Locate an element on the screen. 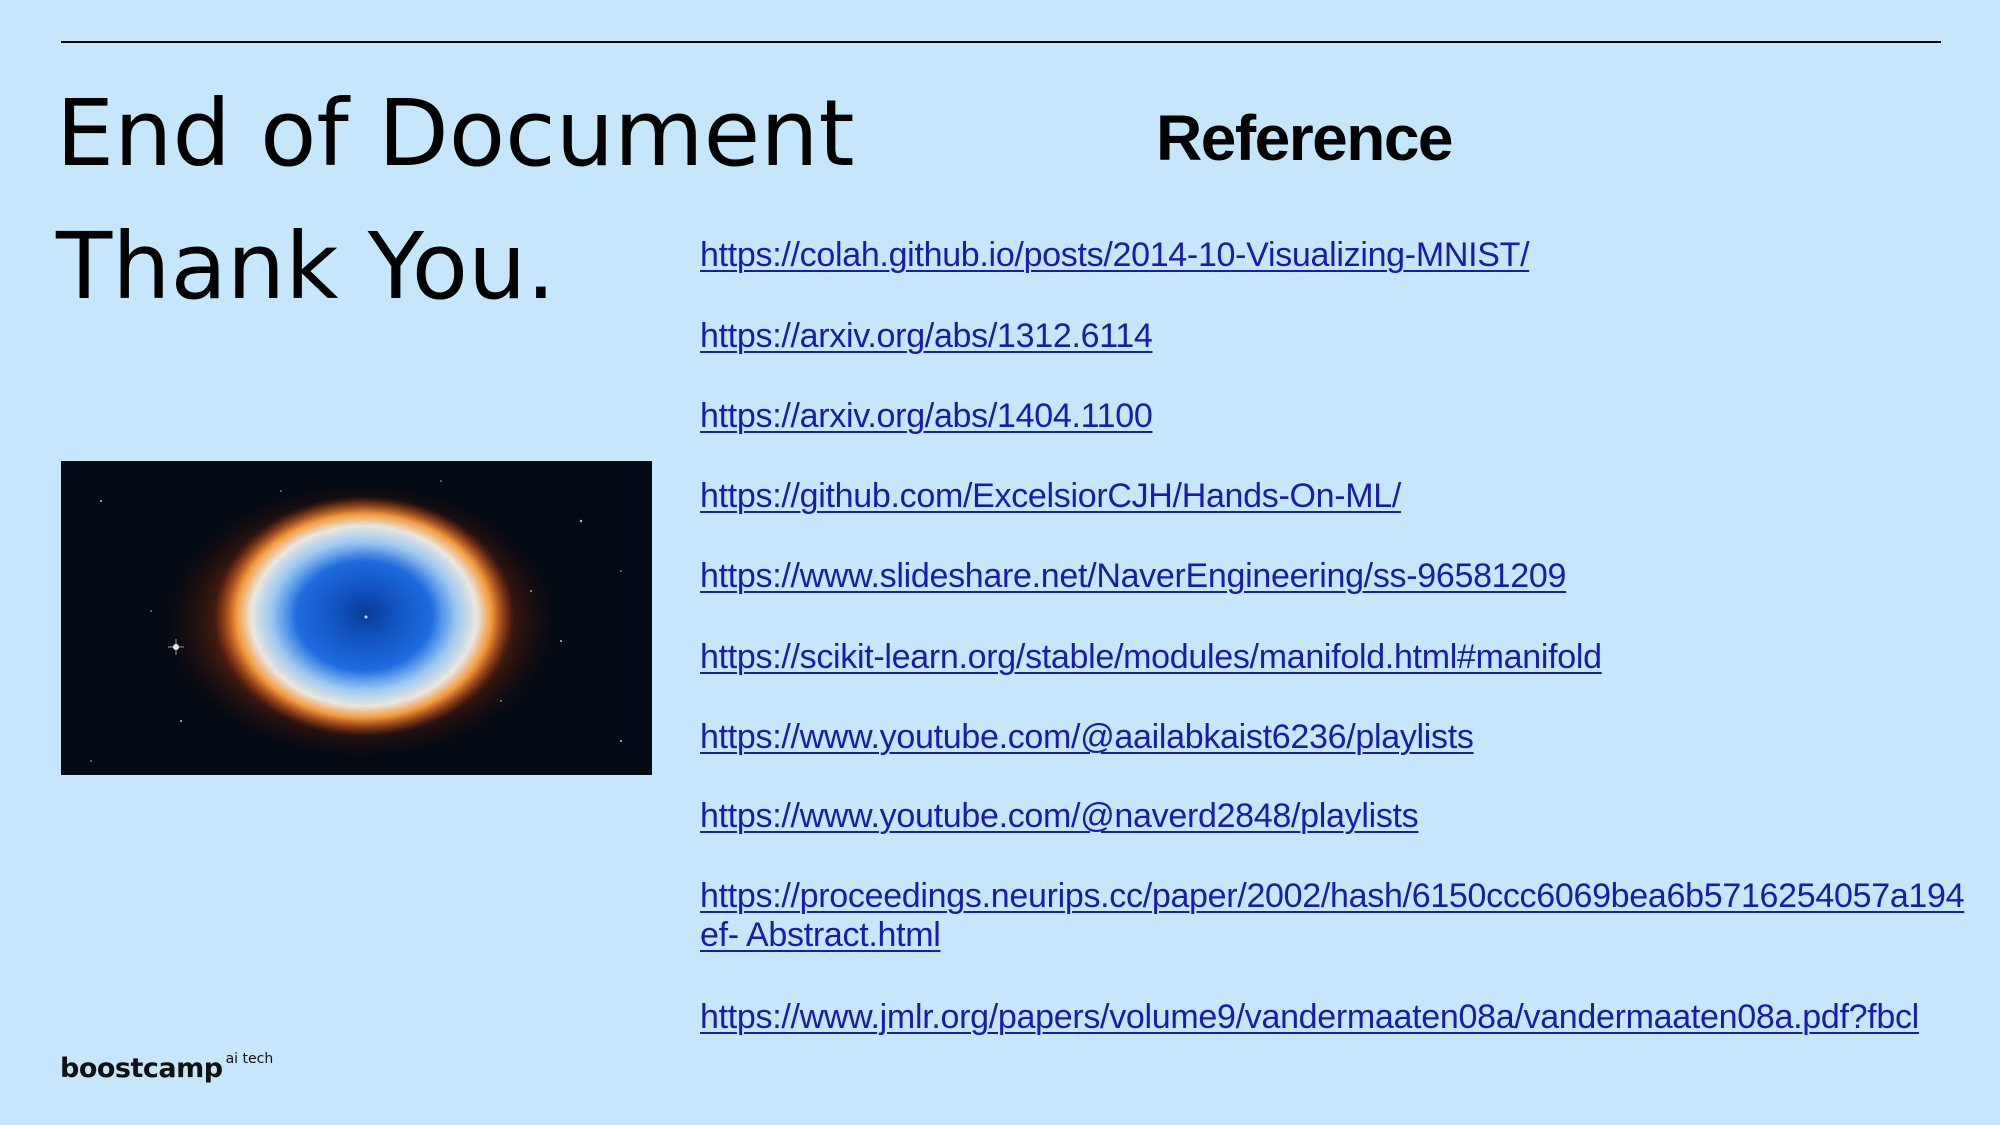 The height and width of the screenshot is (1125, 2000). ring-nebula-image is located at coordinates (356, 618).